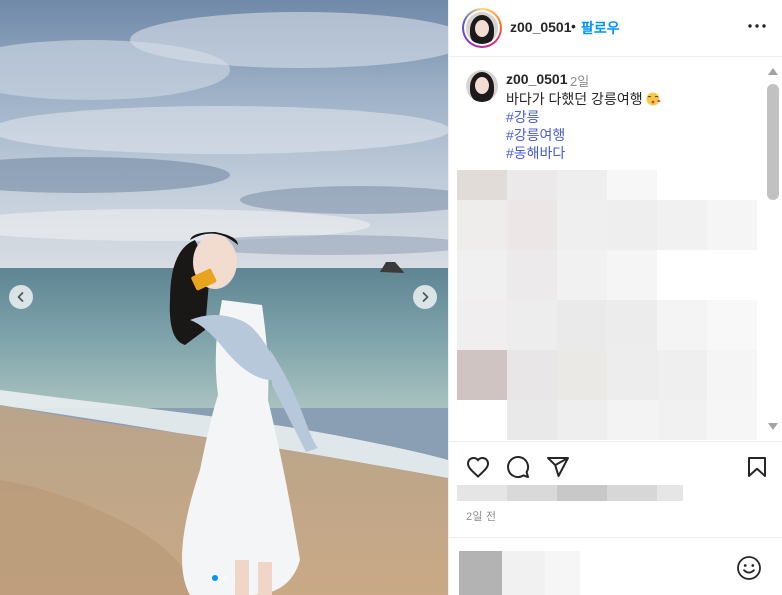 This screenshot has width=782, height=595. I want to click on like-button, so click(478, 467).